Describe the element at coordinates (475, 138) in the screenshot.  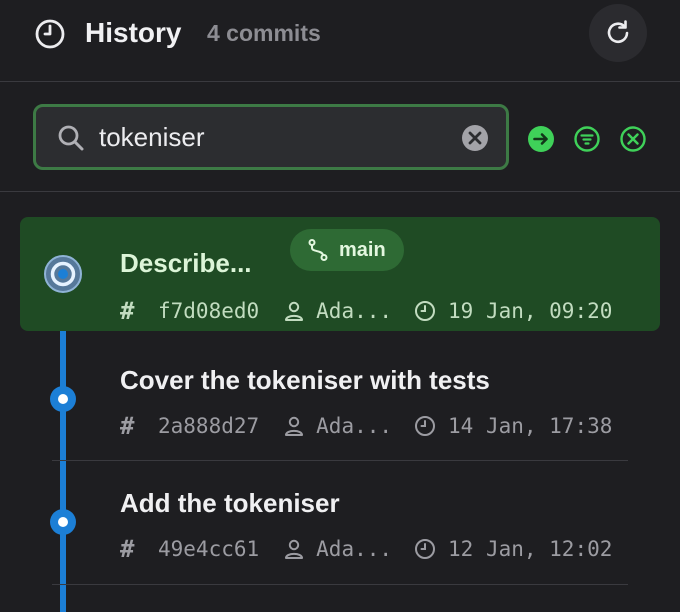
I see `clear-search-icon` at that location.